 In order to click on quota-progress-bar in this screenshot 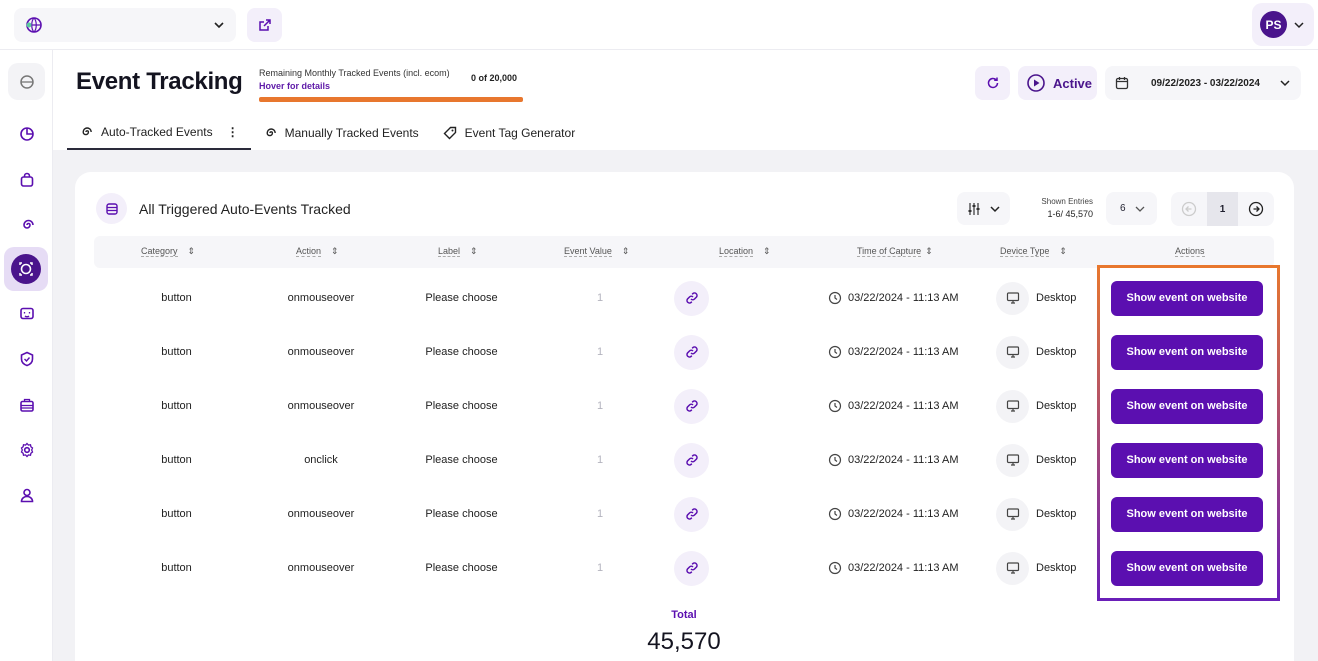, I will do `click(391, 99)`.